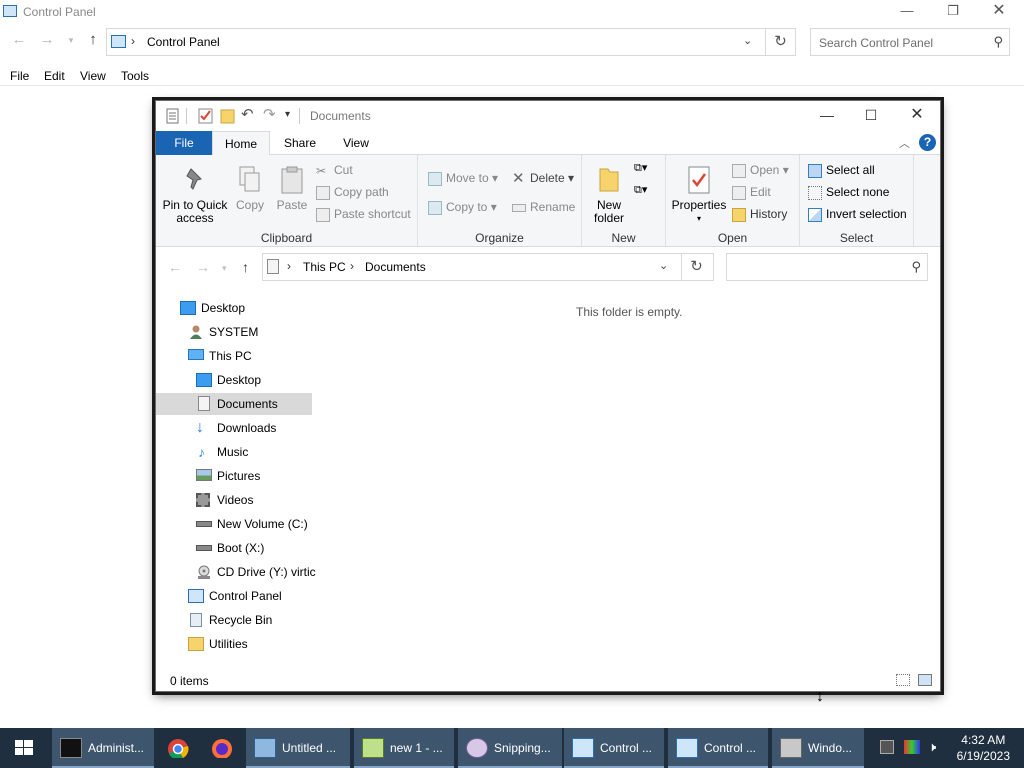 The width and height of the screenshot is (1024, 768). Describe the element at coordinates (253, 332) in the screenshot. I see `tree-item-system: SYSTEM` at that location.